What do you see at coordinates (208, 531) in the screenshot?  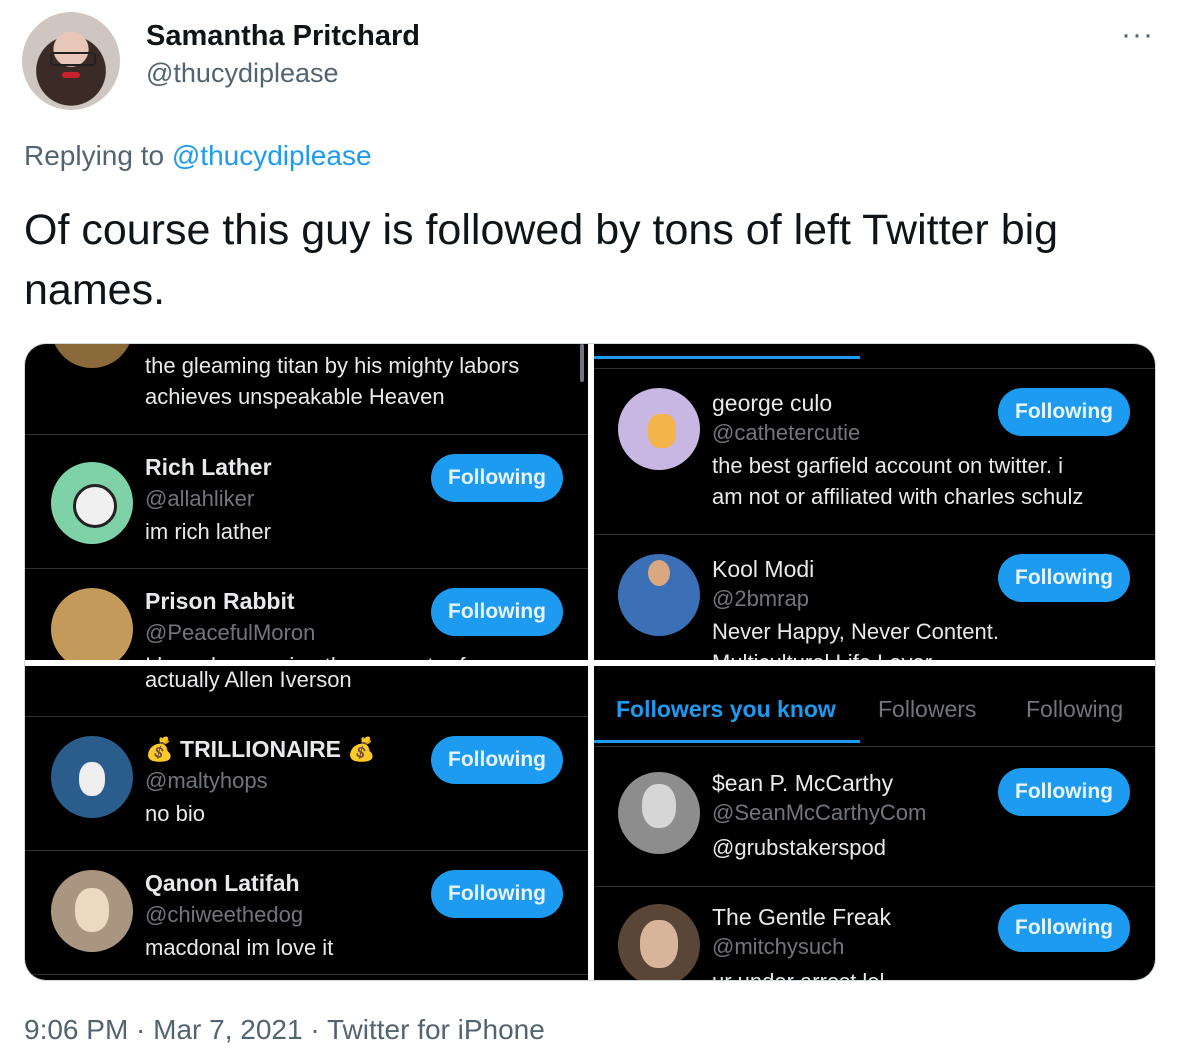 I see `user-bio: im rich lather` at bounding box center [208, 531].